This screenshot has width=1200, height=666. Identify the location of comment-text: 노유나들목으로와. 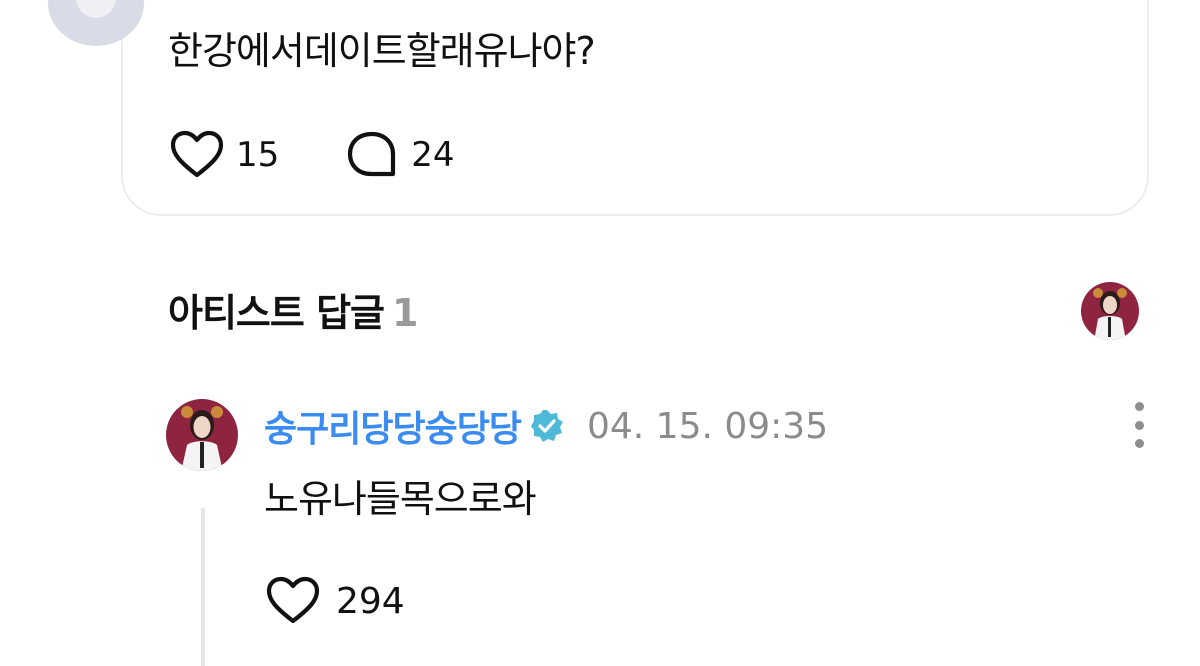
(400, 499).